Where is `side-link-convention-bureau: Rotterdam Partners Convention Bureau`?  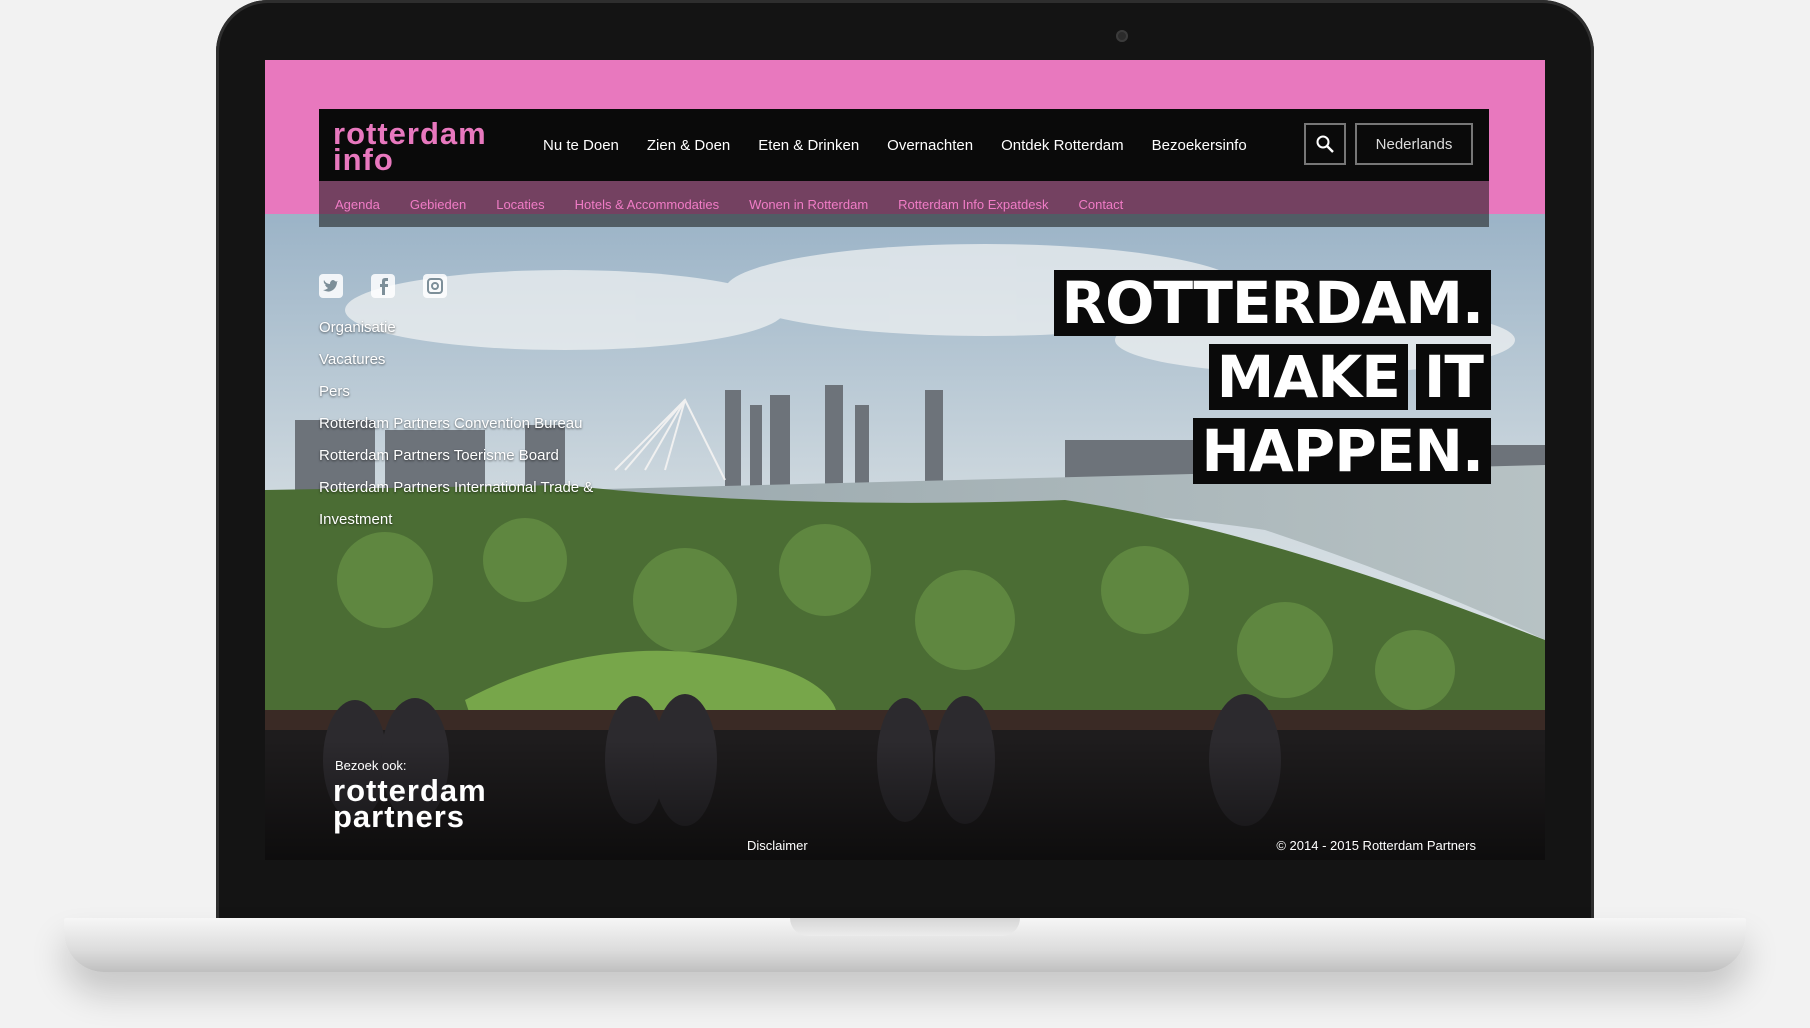 side-link-convention-bureau: Rotterdam Partners Convention Bureau is located at coordinates (459, 424).